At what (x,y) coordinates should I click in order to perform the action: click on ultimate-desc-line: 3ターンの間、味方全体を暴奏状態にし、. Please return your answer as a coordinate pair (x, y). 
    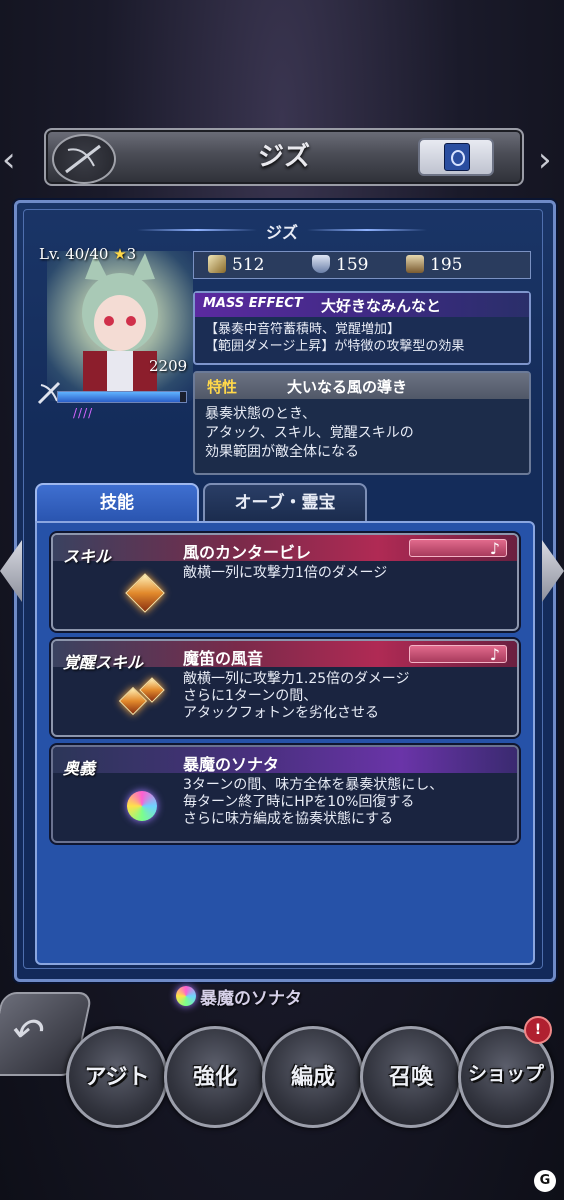
    Looking at the image, I should click on (313, 785).